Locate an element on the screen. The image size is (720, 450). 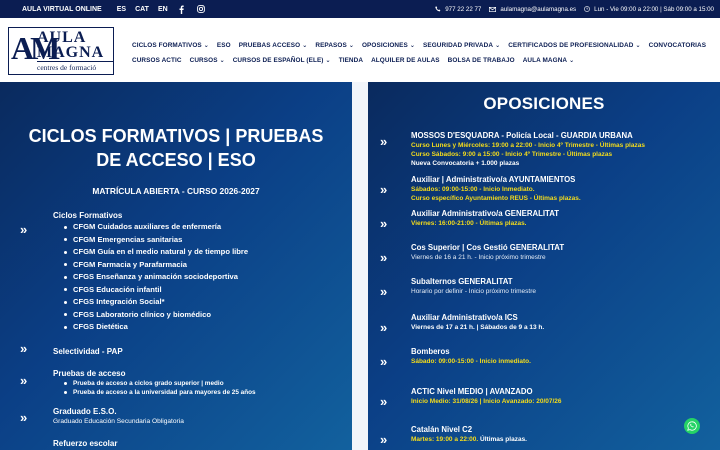
nav-item: CURSOS ACTIC is located at coordinates (157, 60).